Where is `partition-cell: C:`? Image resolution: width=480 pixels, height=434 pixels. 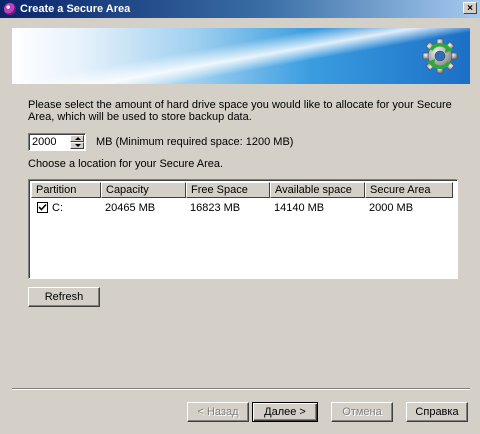 partition-cell: C: is located at coordinates (66, 208).